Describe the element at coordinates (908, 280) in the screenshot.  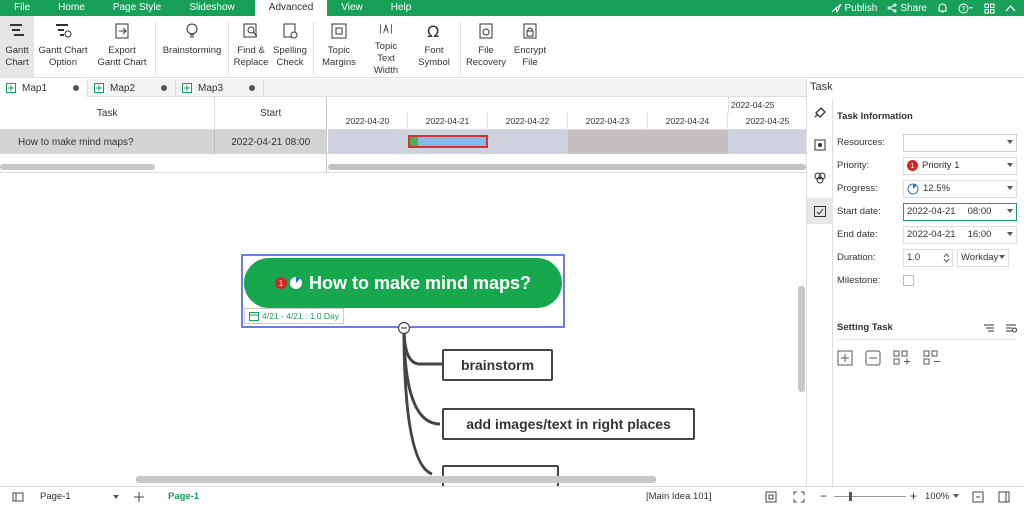
I see `milestone-checkbox` at that location.